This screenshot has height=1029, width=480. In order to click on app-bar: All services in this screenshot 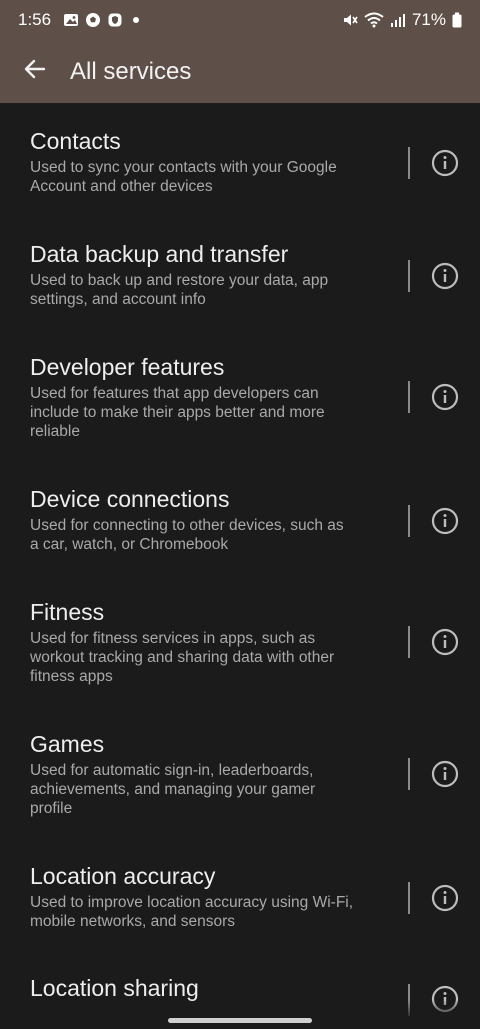, I will do `click(240, 71)`.